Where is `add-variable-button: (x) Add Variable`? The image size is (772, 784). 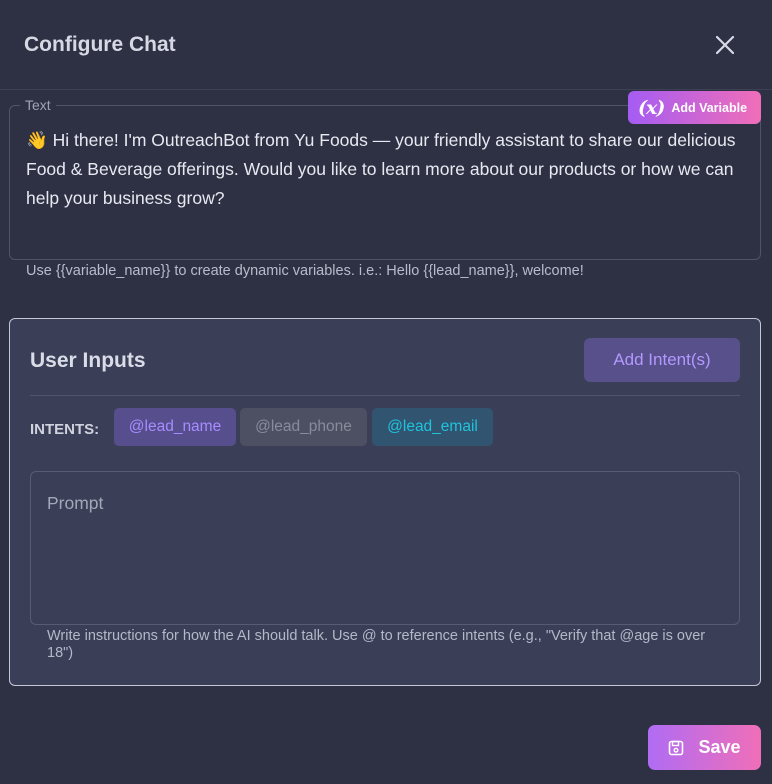
add-variable-button: (x) Add Variable is located at coordinates (694, 107).